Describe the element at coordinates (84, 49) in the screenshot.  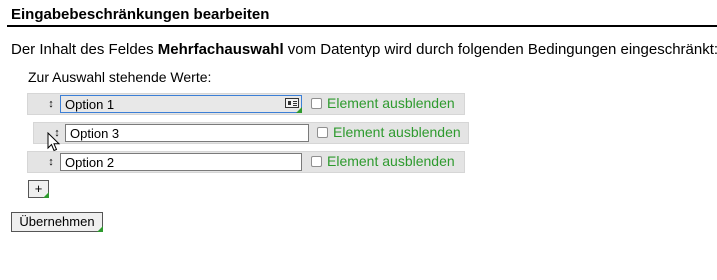
I see `description-prefix: Der Inhalt des Feldes` at that location.